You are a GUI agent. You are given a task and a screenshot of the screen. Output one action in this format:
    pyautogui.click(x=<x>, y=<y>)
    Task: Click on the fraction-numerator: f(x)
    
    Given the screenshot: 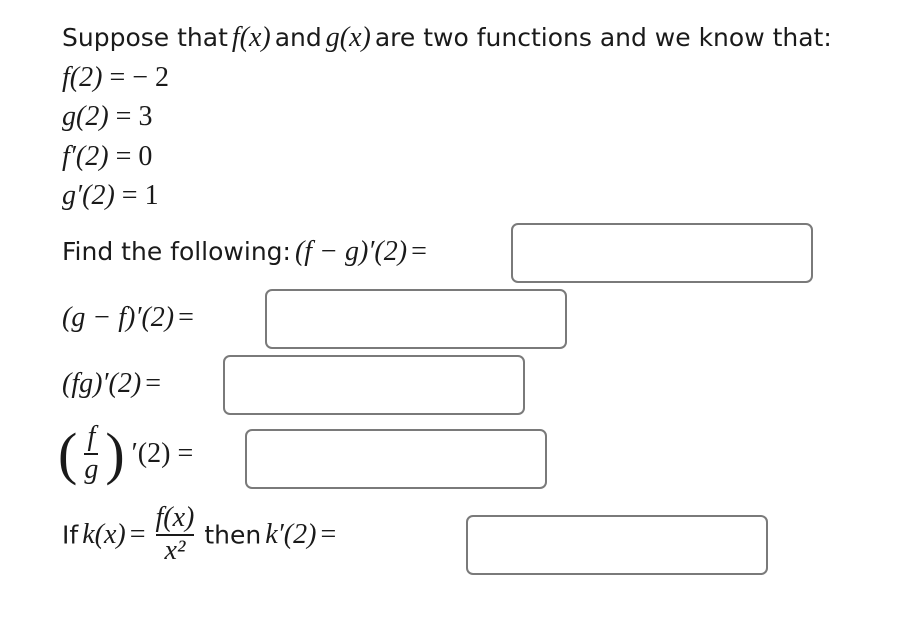 What is the action you would take?
    pyautogui.click(x=175, y=517)
    